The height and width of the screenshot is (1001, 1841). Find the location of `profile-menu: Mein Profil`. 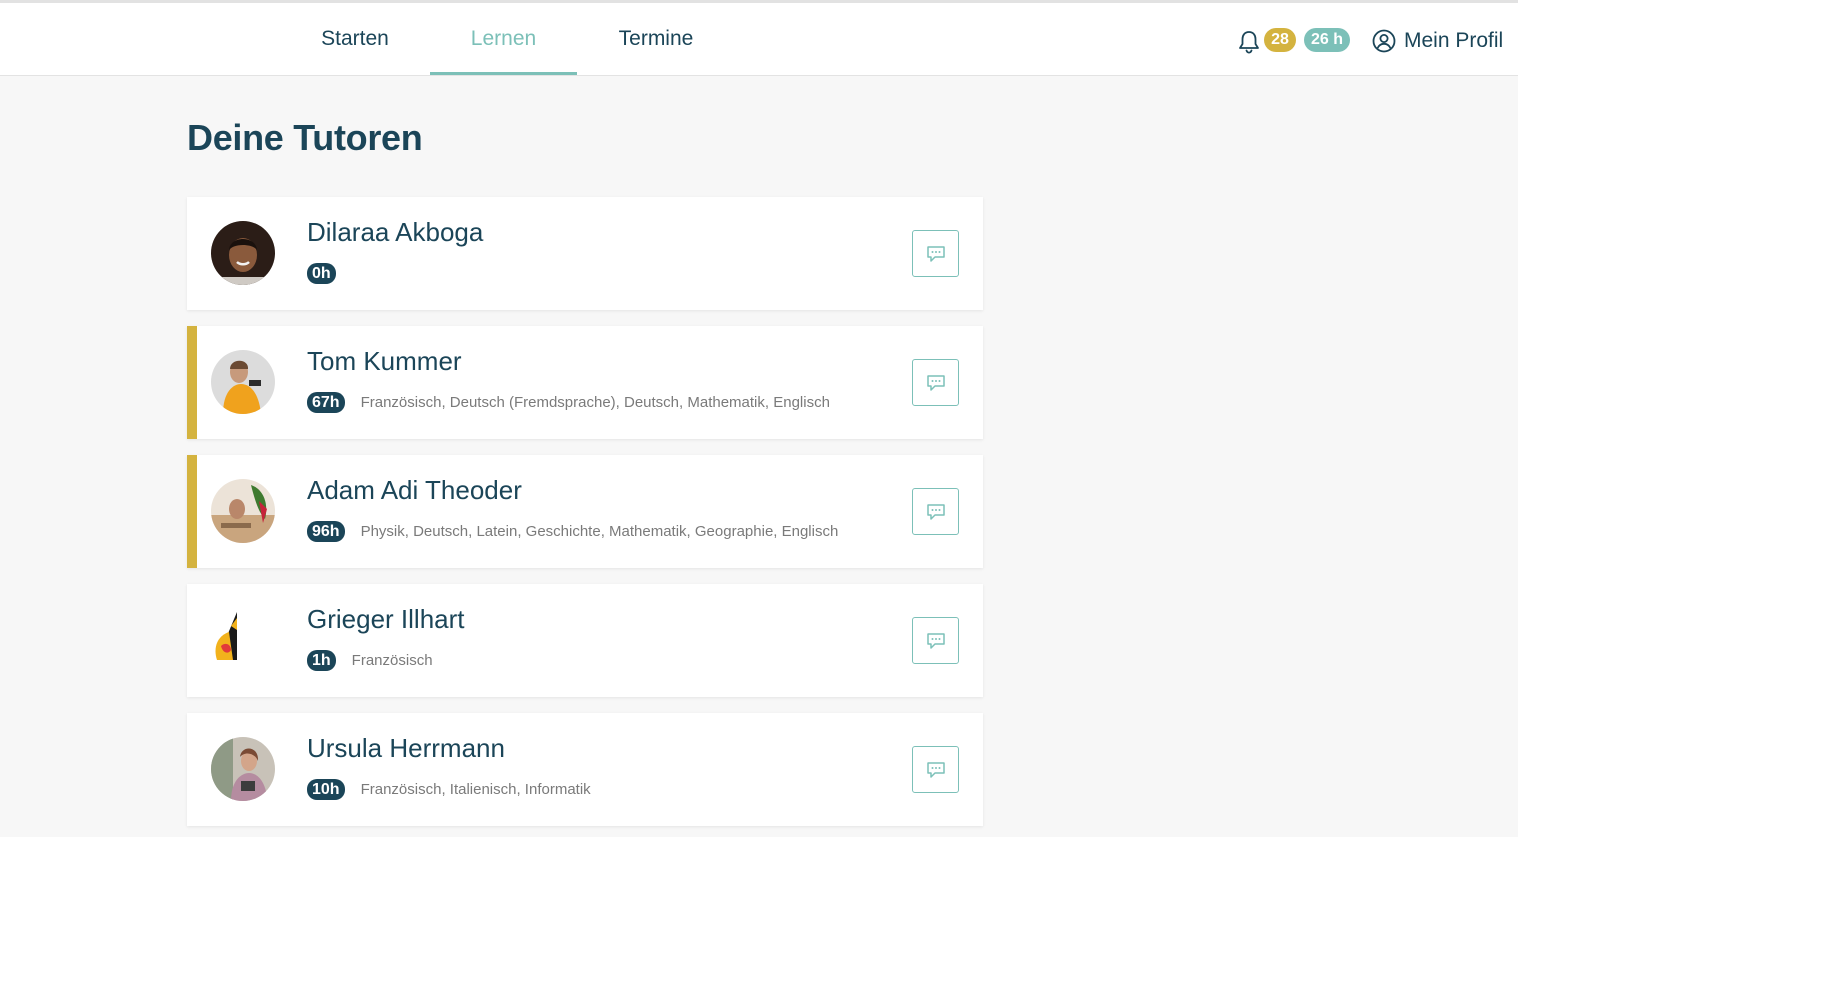

profile-menu: Mein Profil is located at coordinates (1437, 41).